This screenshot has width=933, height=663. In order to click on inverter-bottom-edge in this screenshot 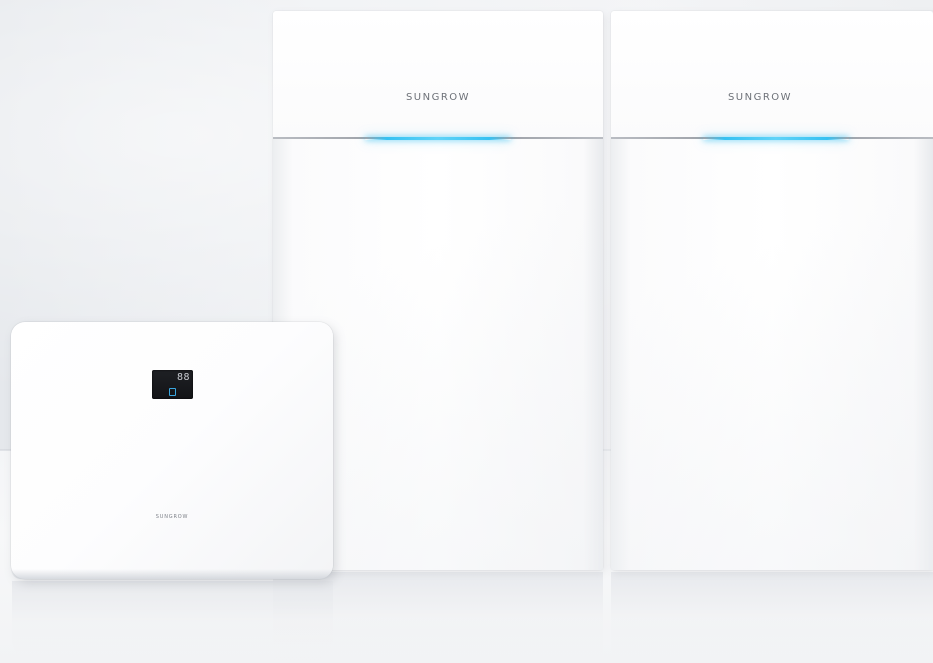, I will do `click(172, 574)`.